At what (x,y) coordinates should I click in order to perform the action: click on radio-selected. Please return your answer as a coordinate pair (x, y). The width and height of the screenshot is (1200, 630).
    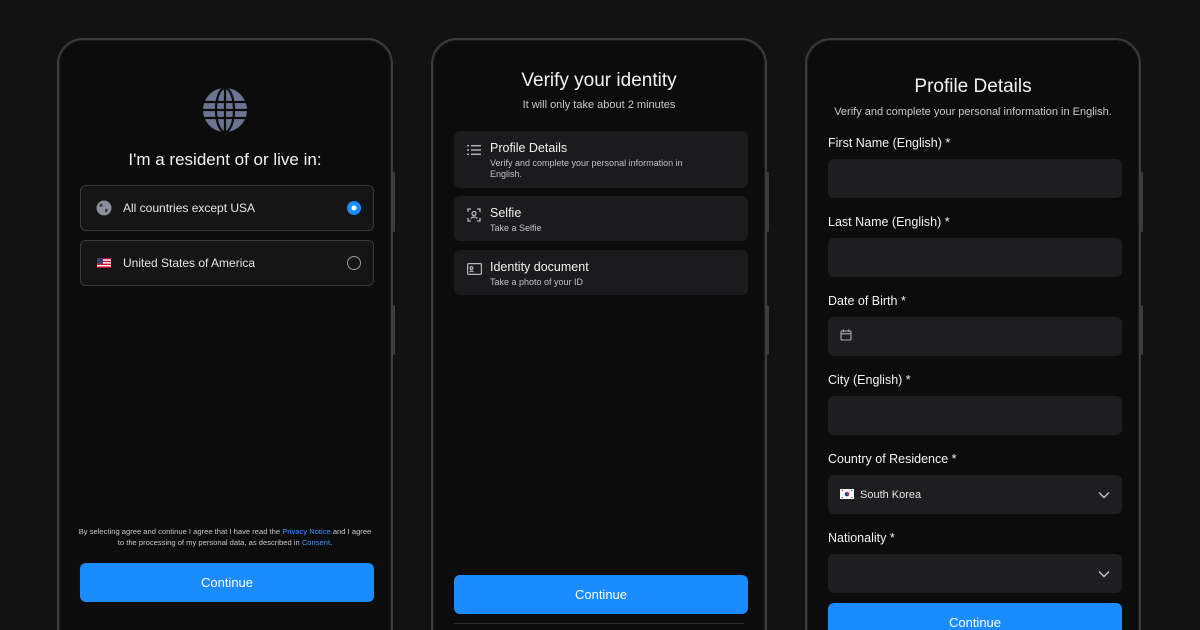
    Looking at the image, I should click on (354, 208).